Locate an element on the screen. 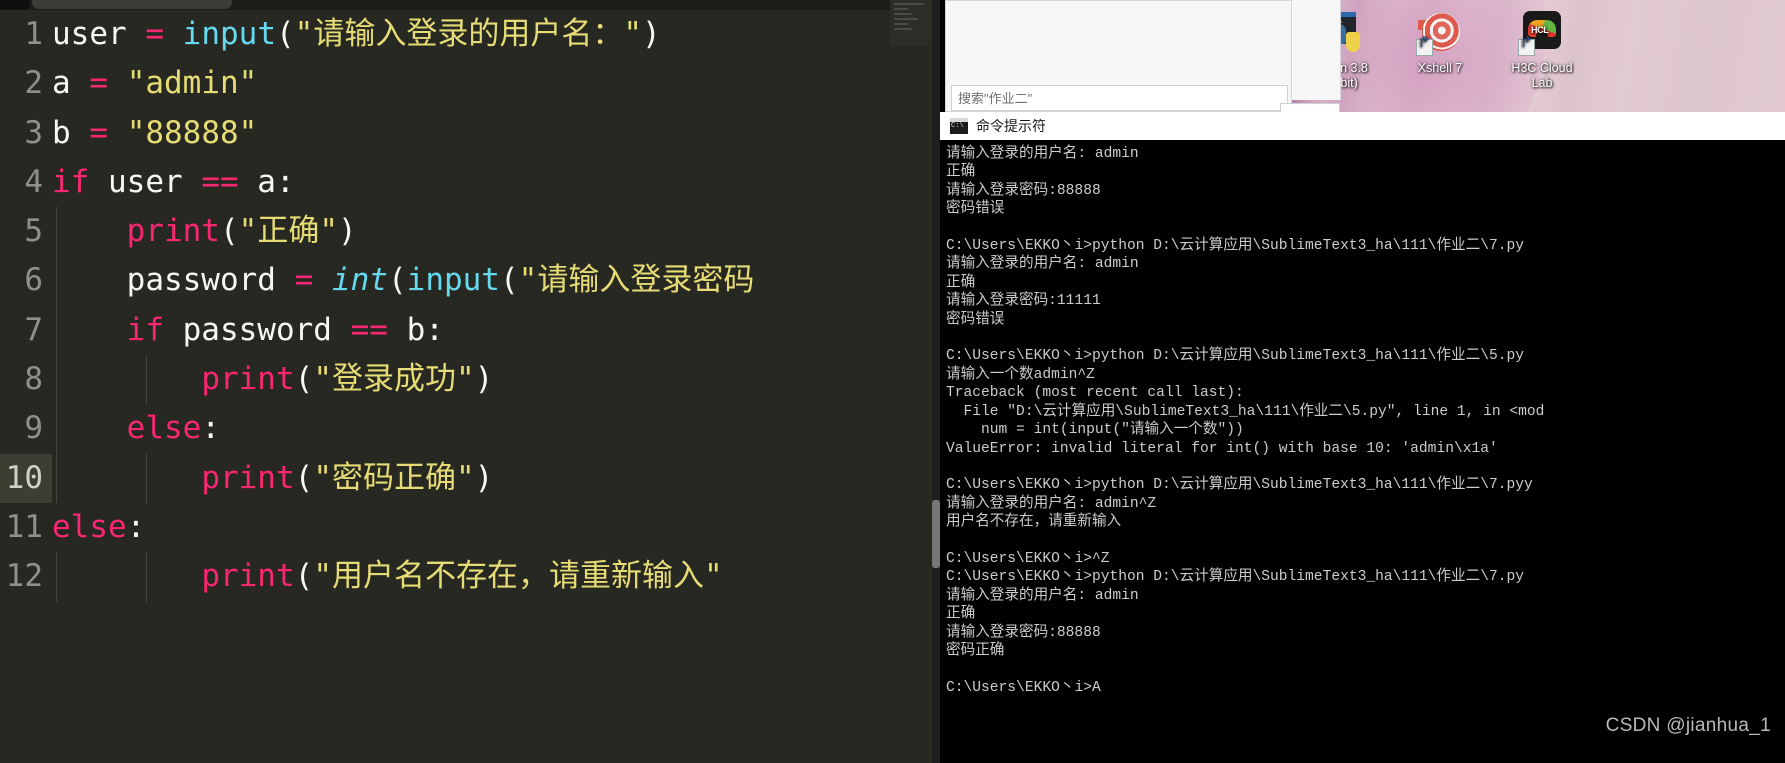 Image resolution: width=1785 pixels, height=763 pixels. code-line: 4 if user == a: is located at coordinates (466, 182).